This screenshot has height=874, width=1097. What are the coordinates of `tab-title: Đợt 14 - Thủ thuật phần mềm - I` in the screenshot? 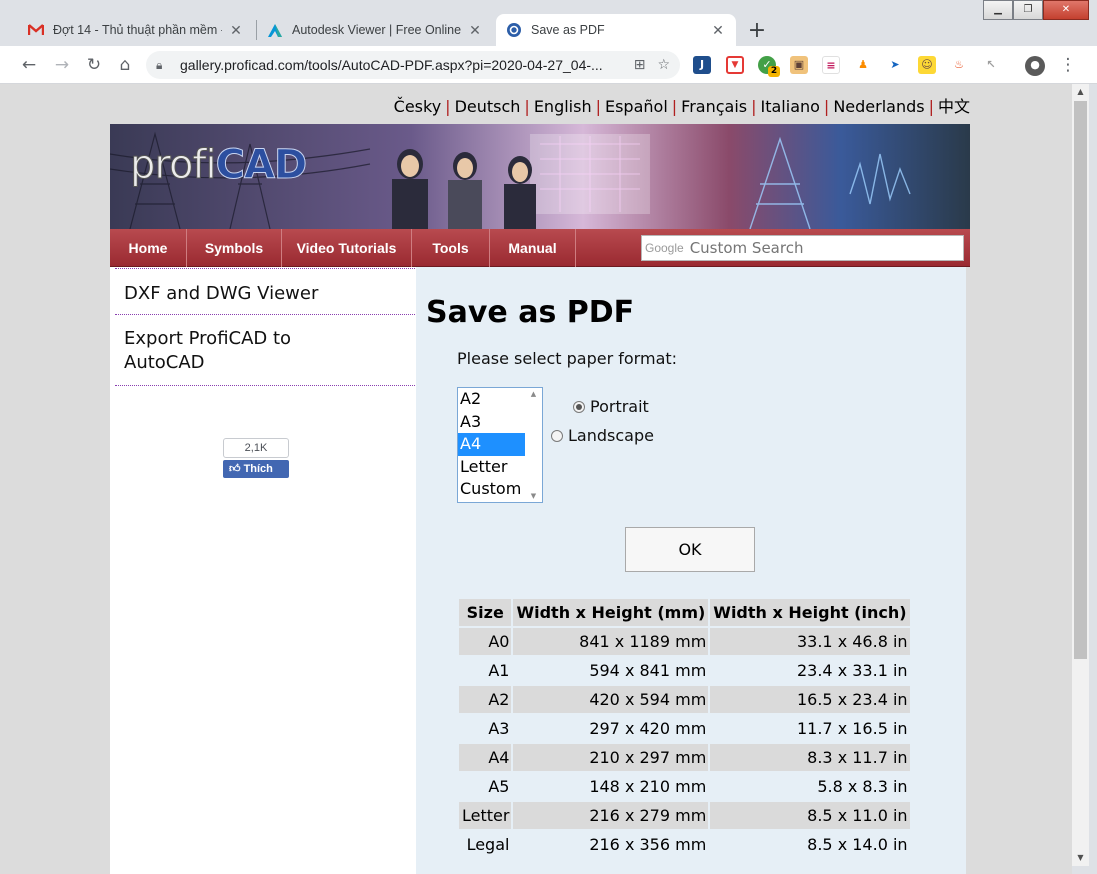 It's located at (137, 30).